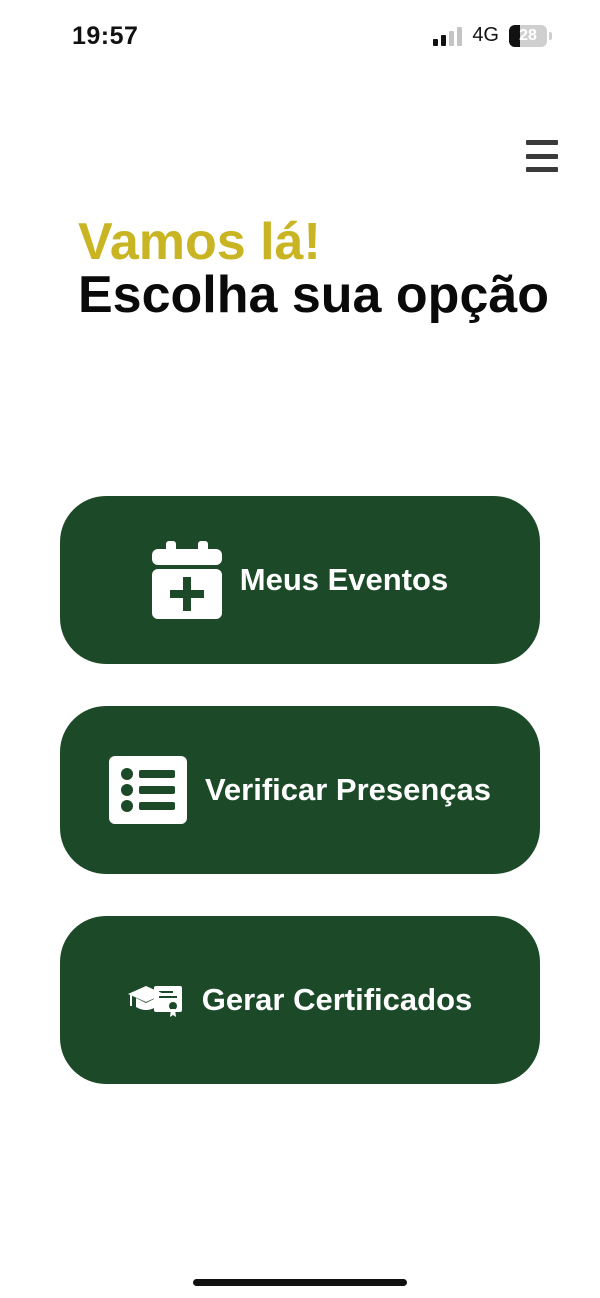  Describe the element at coordinates (300, 1282) in the screenshot. I see `home-indicator` at that location.